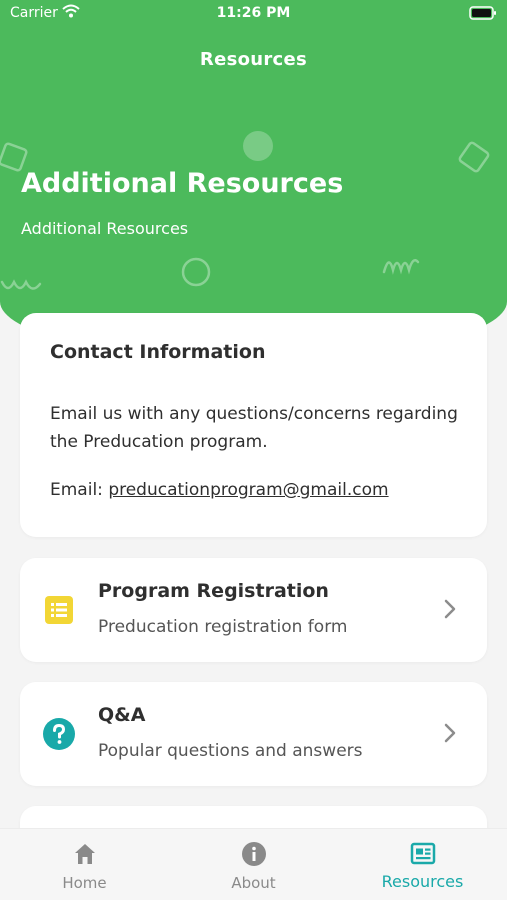 This screenshot has height=900, width=507. Describe the element at coordinates (223, 627) in the screenshot. I see `resource-subtitle: Preducation registration form` at that location.